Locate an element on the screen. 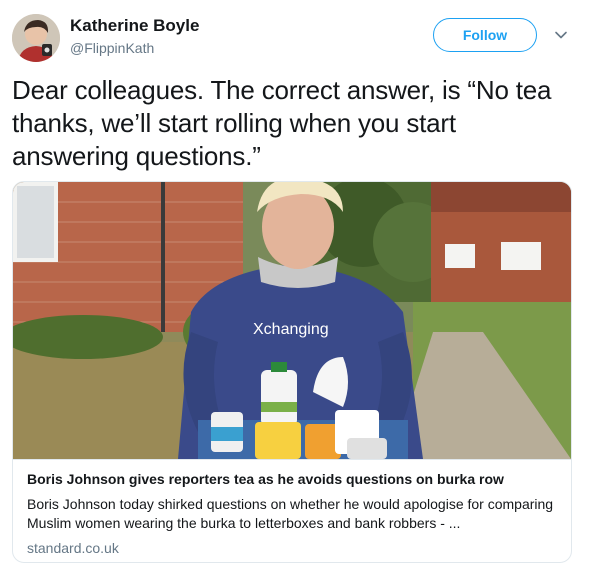 This screenshot has width=589, height=575. card-image-shirt-text: Xchanging is located at coordinates (291, 329).